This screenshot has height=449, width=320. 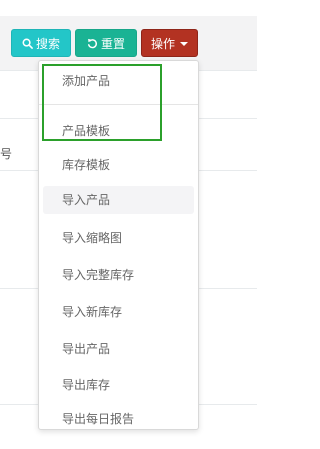 What do you see at coordinates (118, 238) in the screenshot?
I see `menu-item-import-thumbnails: 导入缩略图` at bounding box center [118, 238].